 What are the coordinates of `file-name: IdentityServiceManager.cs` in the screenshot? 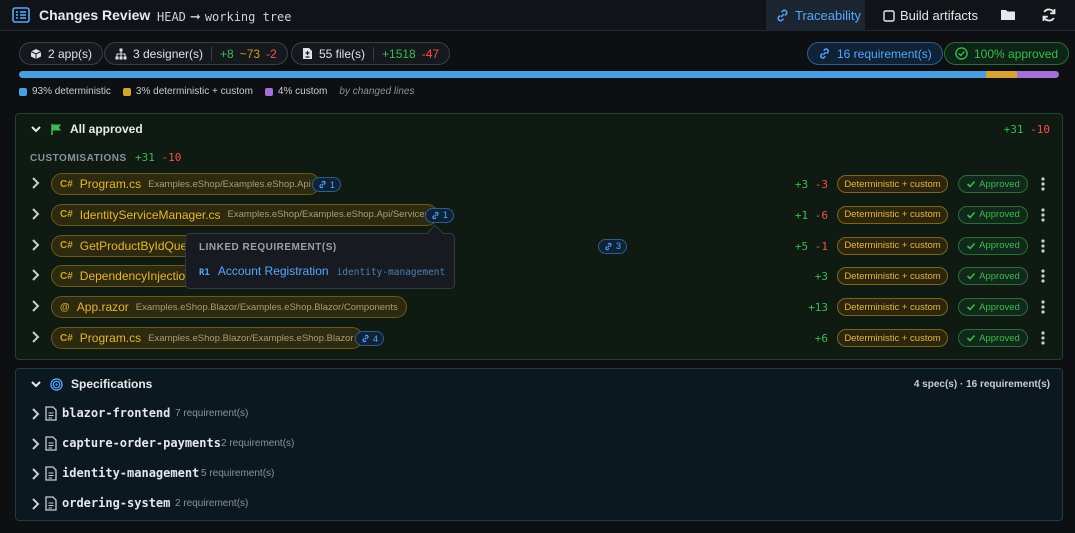 It's located at (150, 215).